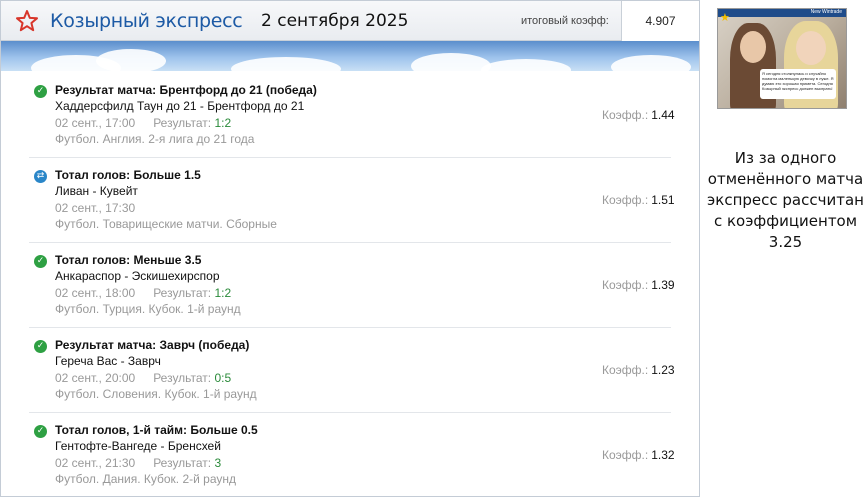 This screenshot has width=864, height=497. Describe the element at coordinates (95, 123) in the screenshot. I see `match-time: 02 сент., 17:00` at that location.